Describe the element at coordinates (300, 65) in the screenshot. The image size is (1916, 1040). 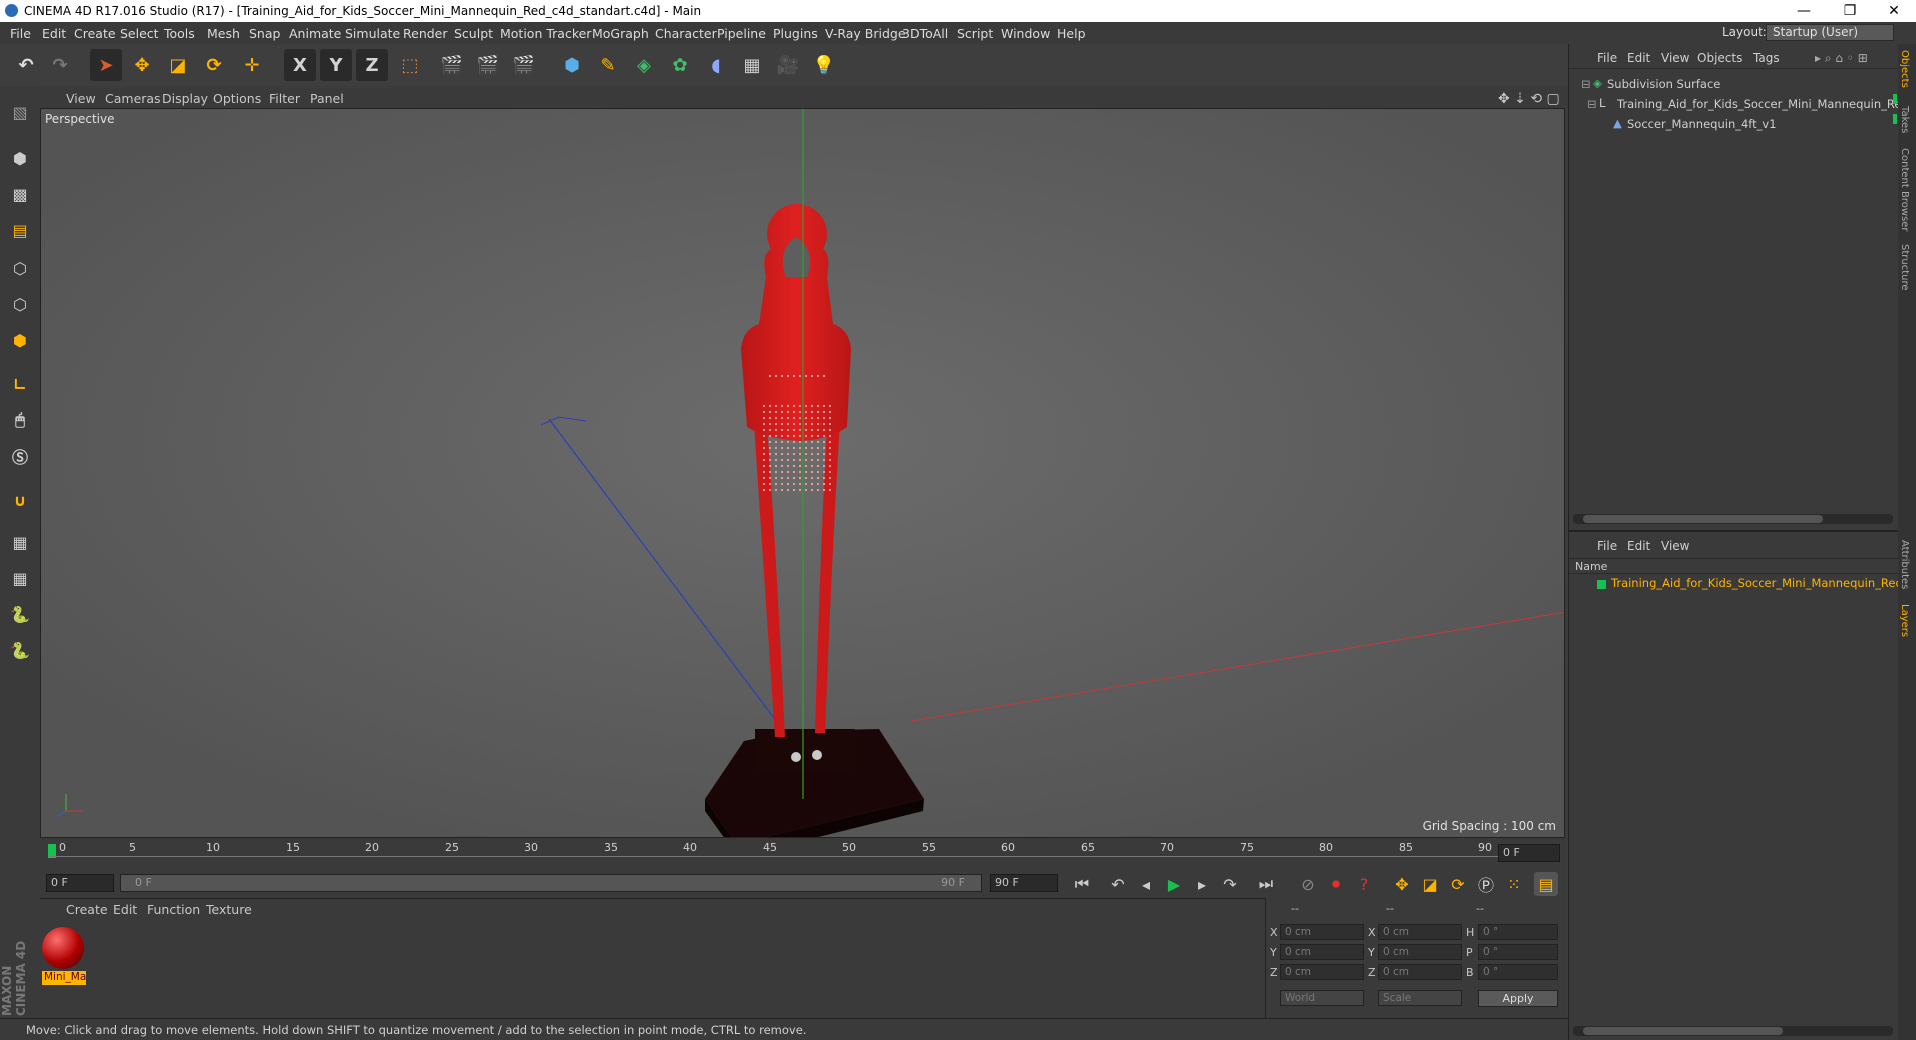
I see `x-axis-lock-icon: X` at that location.